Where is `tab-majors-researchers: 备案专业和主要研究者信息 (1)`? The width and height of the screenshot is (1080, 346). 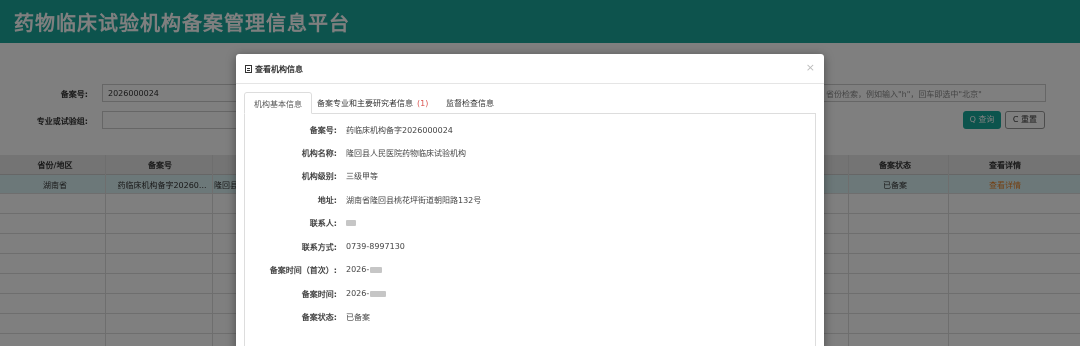
tab-majors-researchers: 备案专业和主要研究者信息 (1) is located at coordinates (372, 103).